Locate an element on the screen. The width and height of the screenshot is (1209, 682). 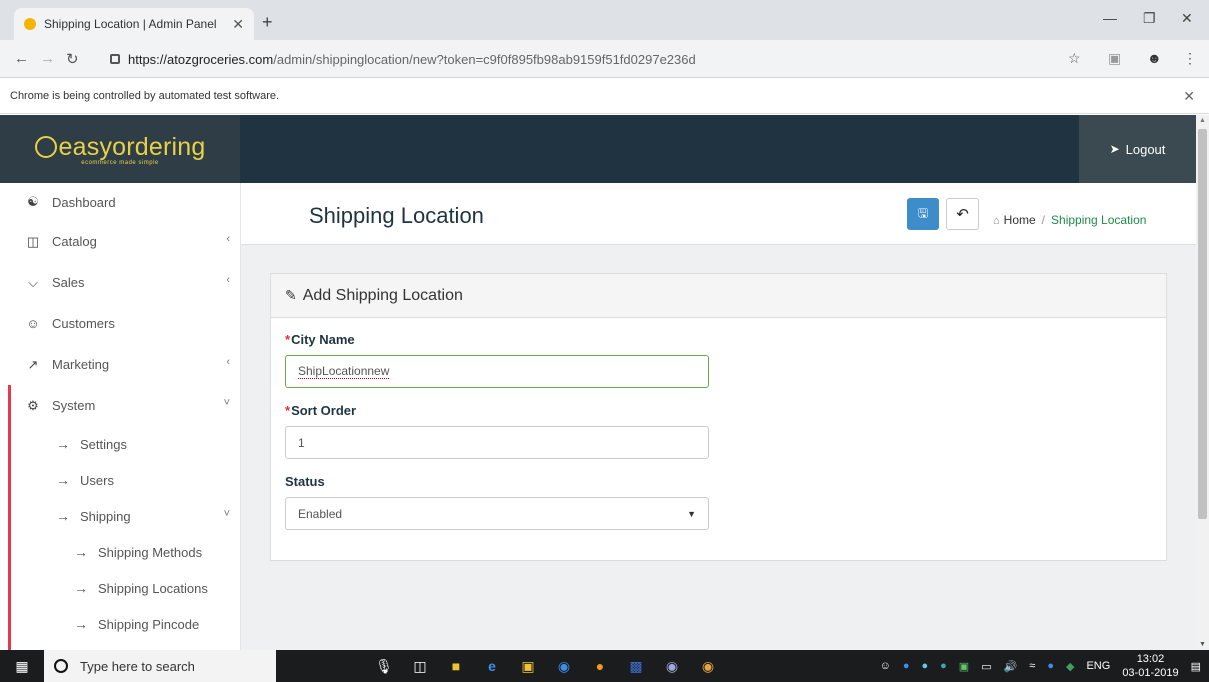
file-explorer-icon: ■ is located at coordinates (456, 666).